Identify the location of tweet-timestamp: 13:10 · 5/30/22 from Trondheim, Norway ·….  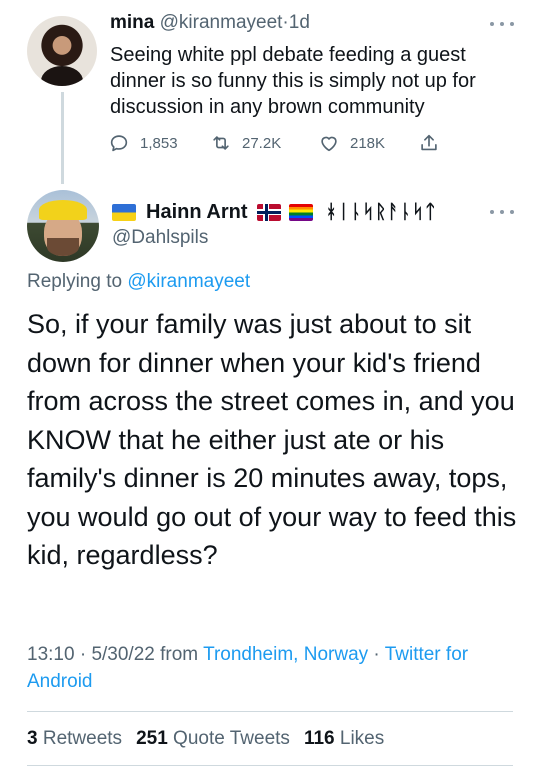
(277, 668).